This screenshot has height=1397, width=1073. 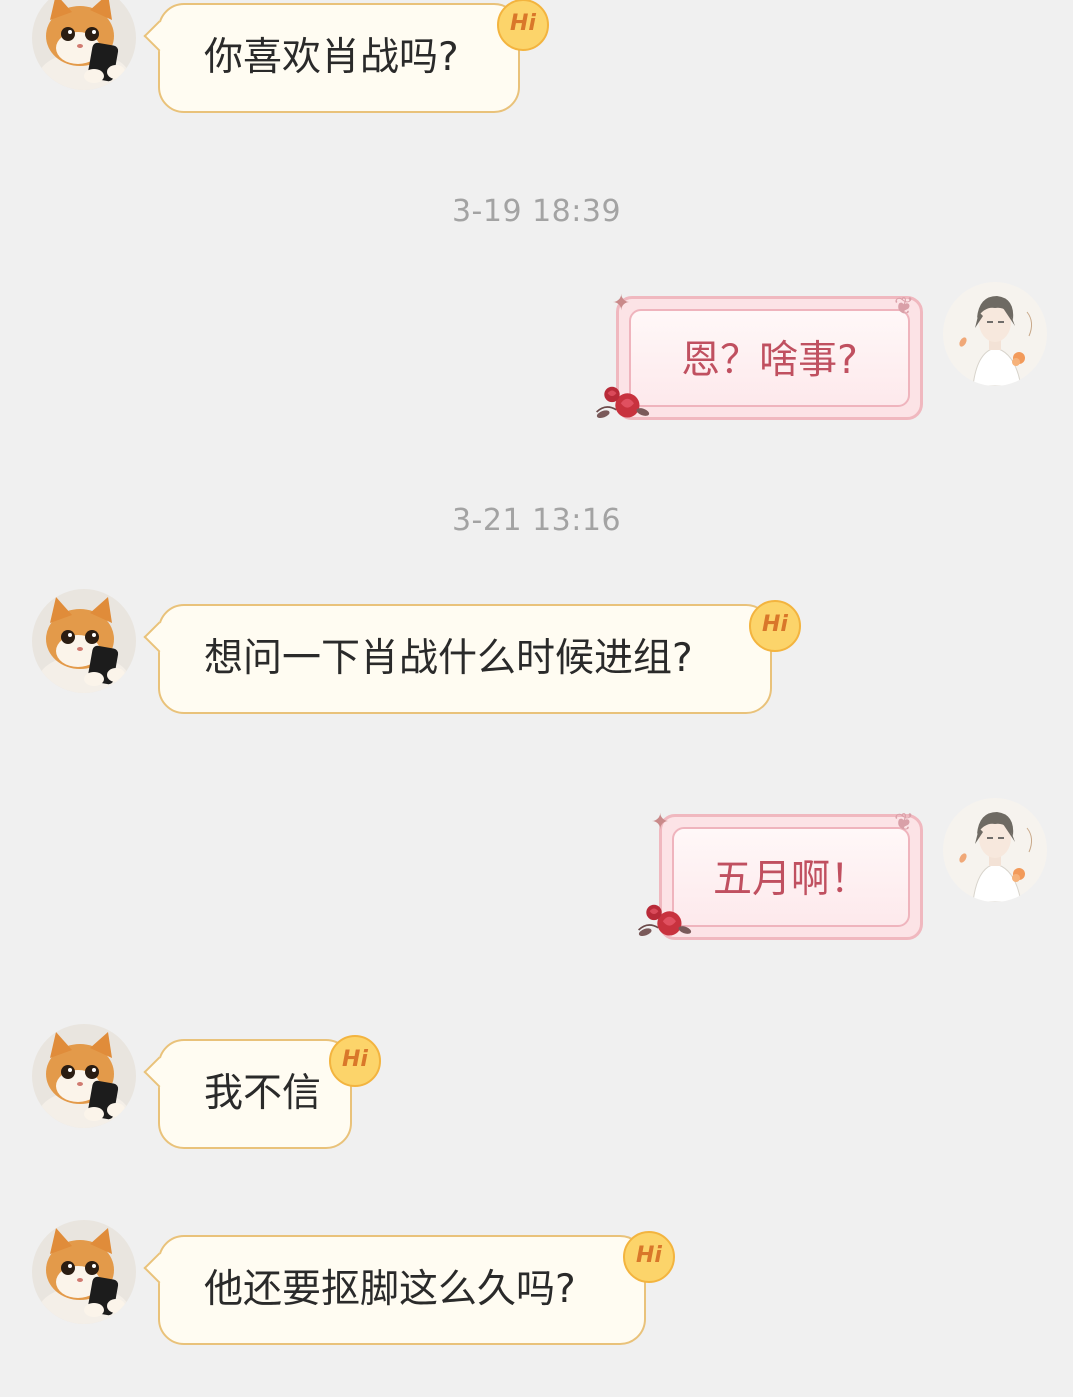 I want to click on message-text: 他还要抠脚这么久吗?, so click(x=390, y=1289).